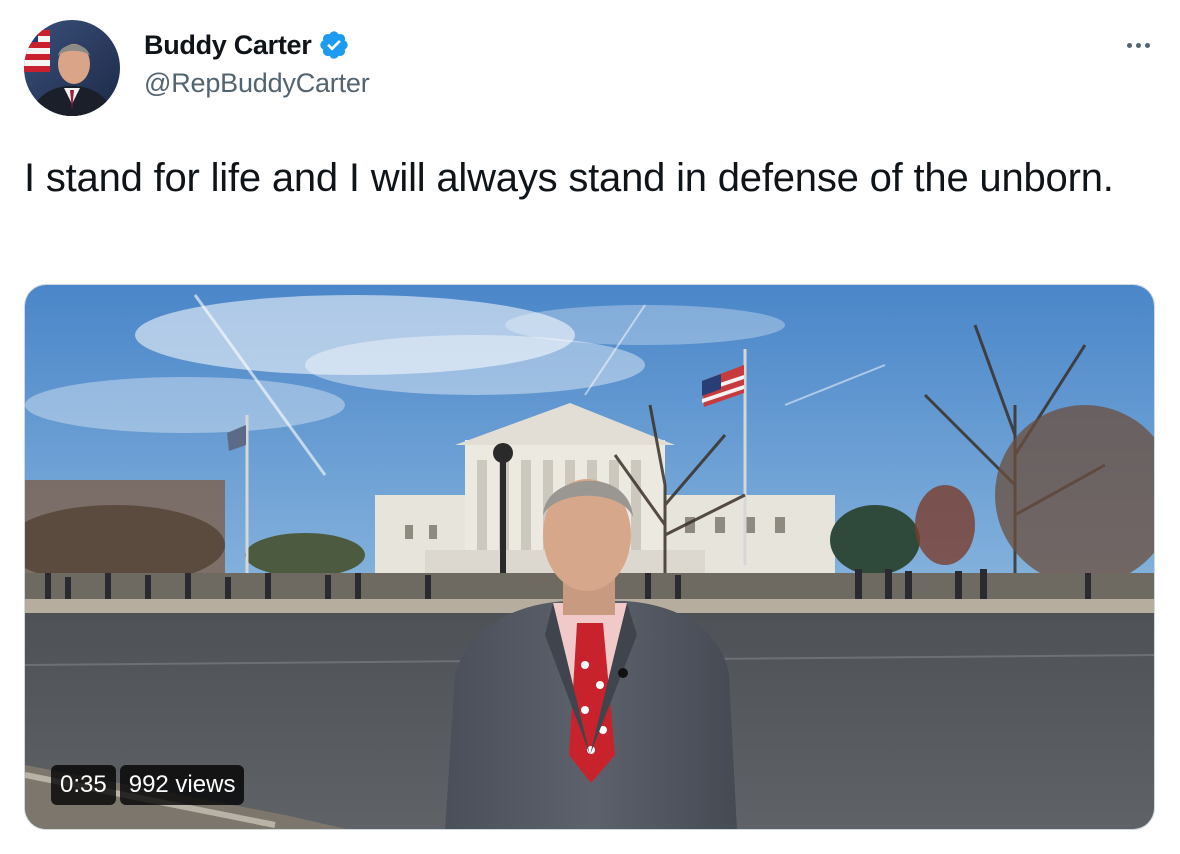  What do you see at coordinates (228, 45) in the screenshot?
I see `author-display-name: Buddy Carter` at bounding box center [228, 45].